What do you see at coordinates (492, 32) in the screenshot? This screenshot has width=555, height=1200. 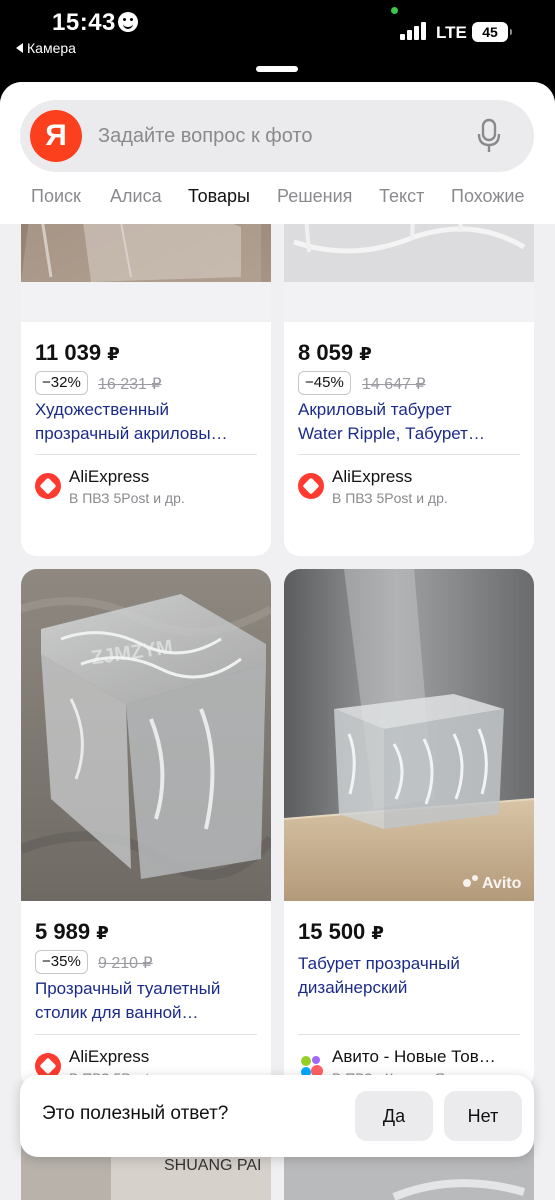 I see `battery-icon: 45` at bounding box center [492, 32].